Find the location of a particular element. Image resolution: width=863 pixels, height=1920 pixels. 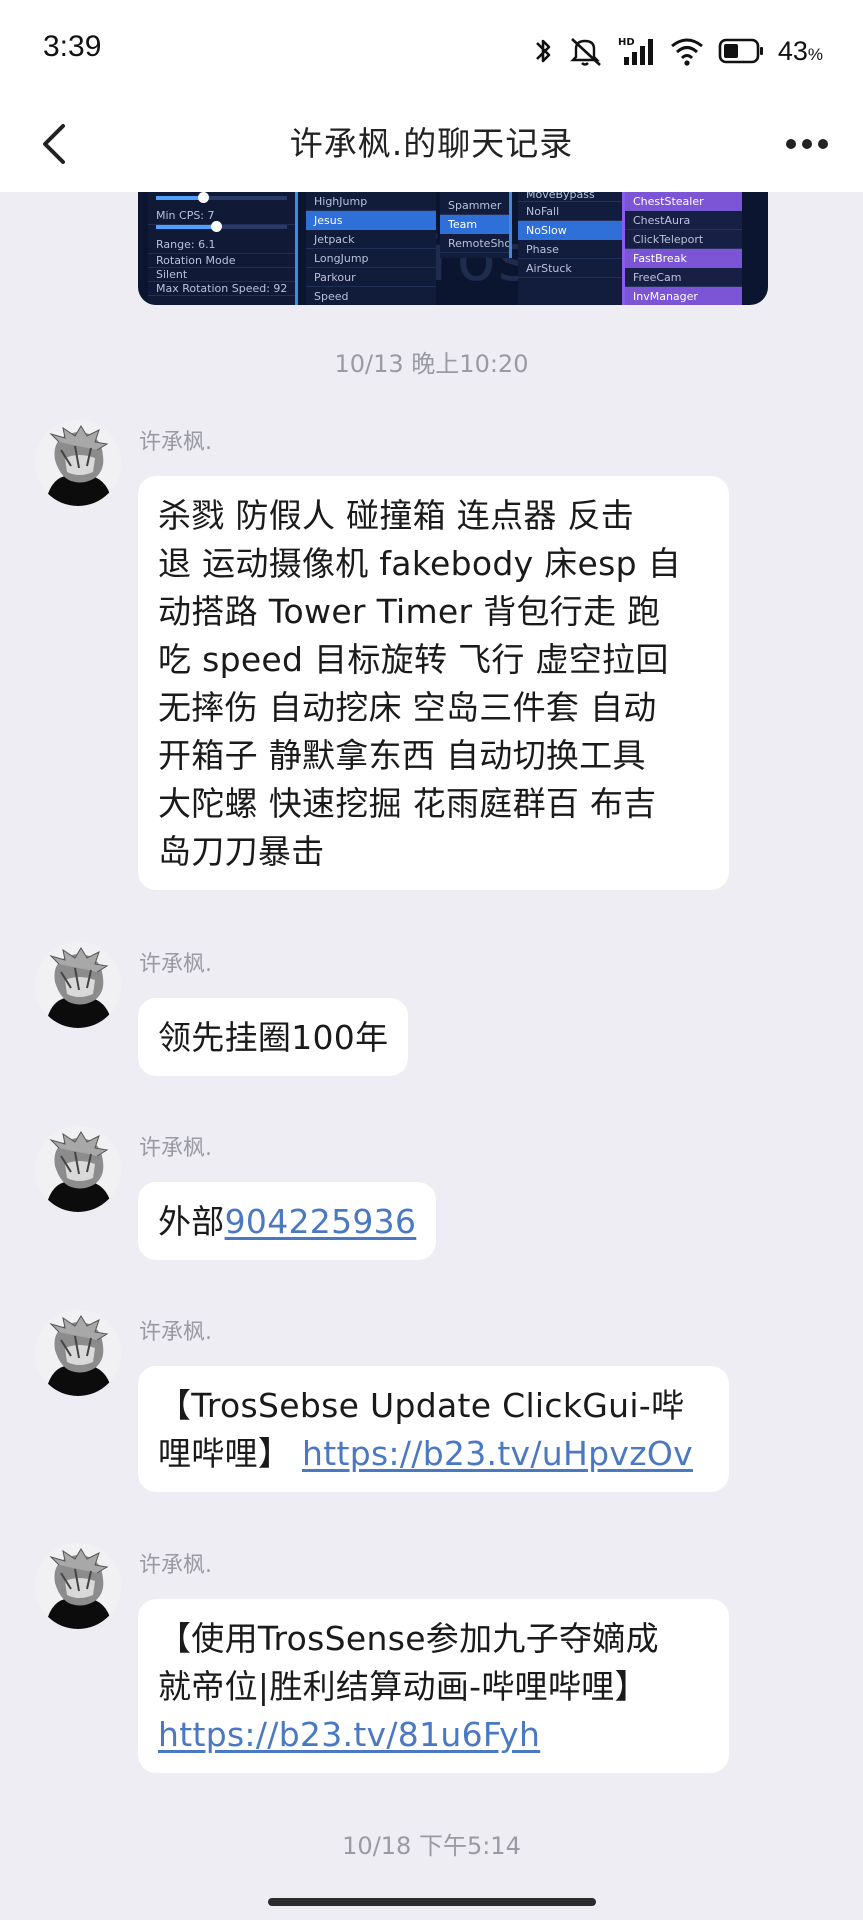

gui-item: InvManager is located at coordinates (683, 296).